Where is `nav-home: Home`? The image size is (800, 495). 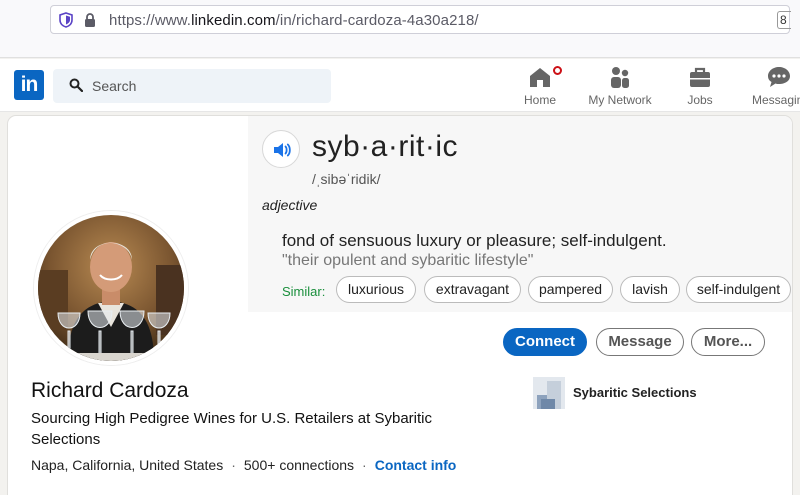
nav-home: Home is located at coordinates (543, 87).